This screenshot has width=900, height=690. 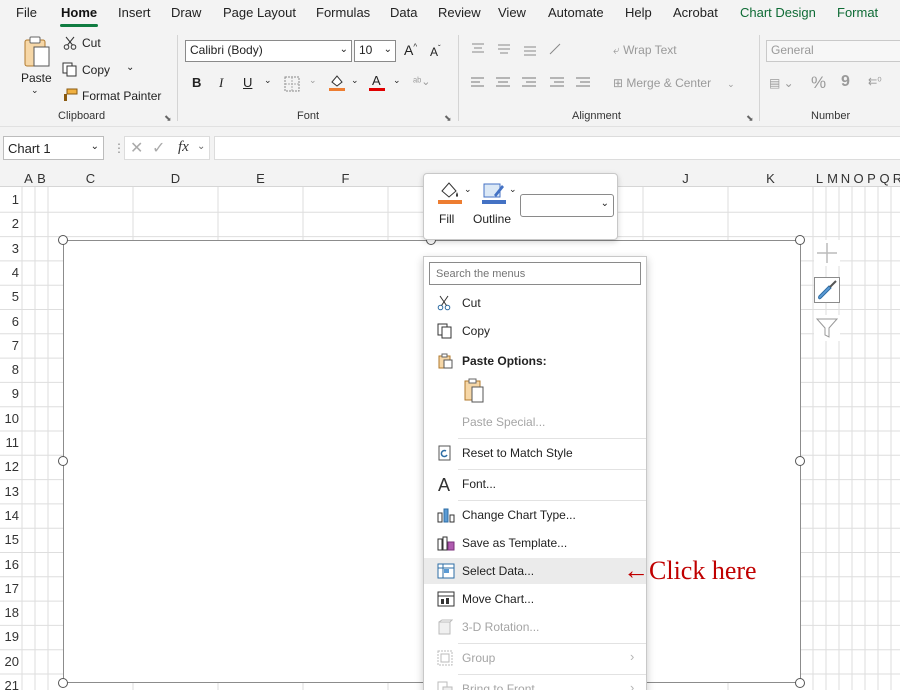 What do you see at coordinates (10, 398) in the screenshot?
I see `row-header-9: 9` at bounding box center [10, 398].